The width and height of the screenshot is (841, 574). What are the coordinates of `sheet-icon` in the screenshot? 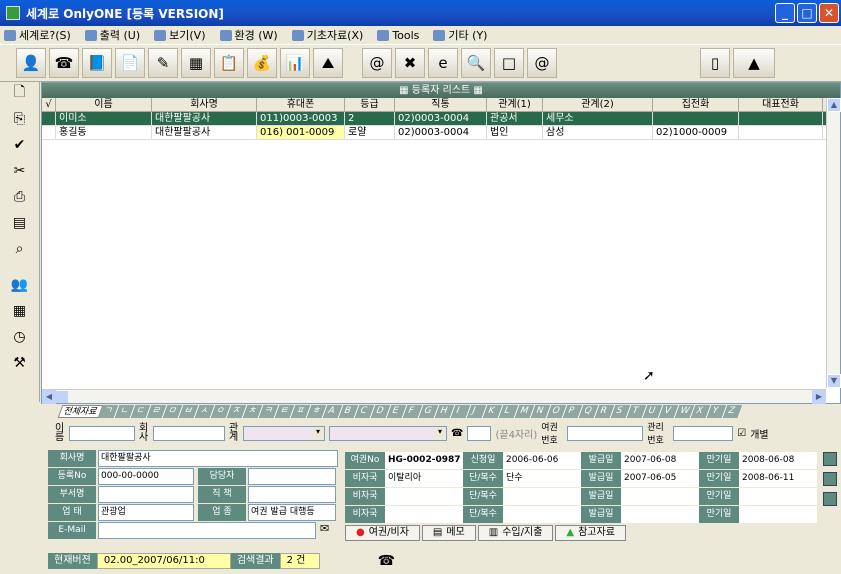 It's located at (830, 499).